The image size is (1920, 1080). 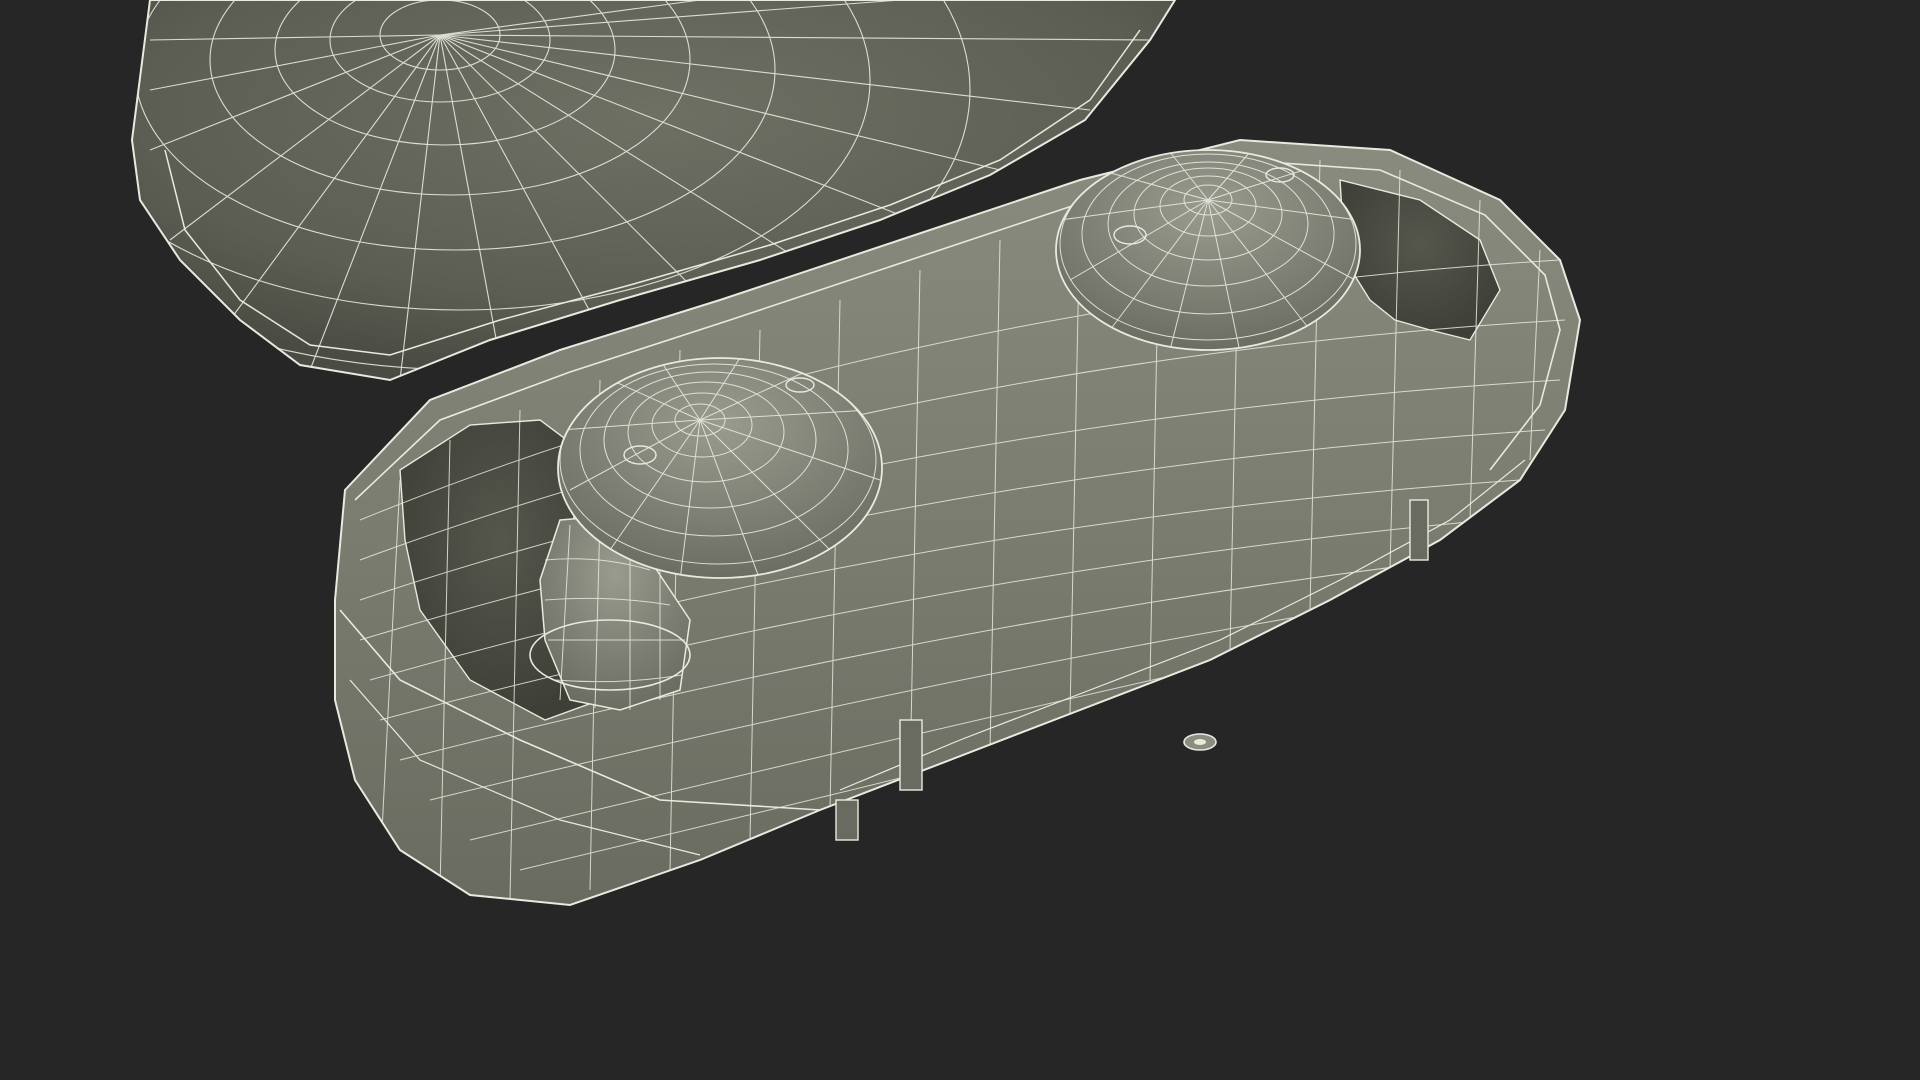 What do you see at coordinates (1208, 250) in the screenshot?
I see `right-earbud` at bounding box center [1208, 250].